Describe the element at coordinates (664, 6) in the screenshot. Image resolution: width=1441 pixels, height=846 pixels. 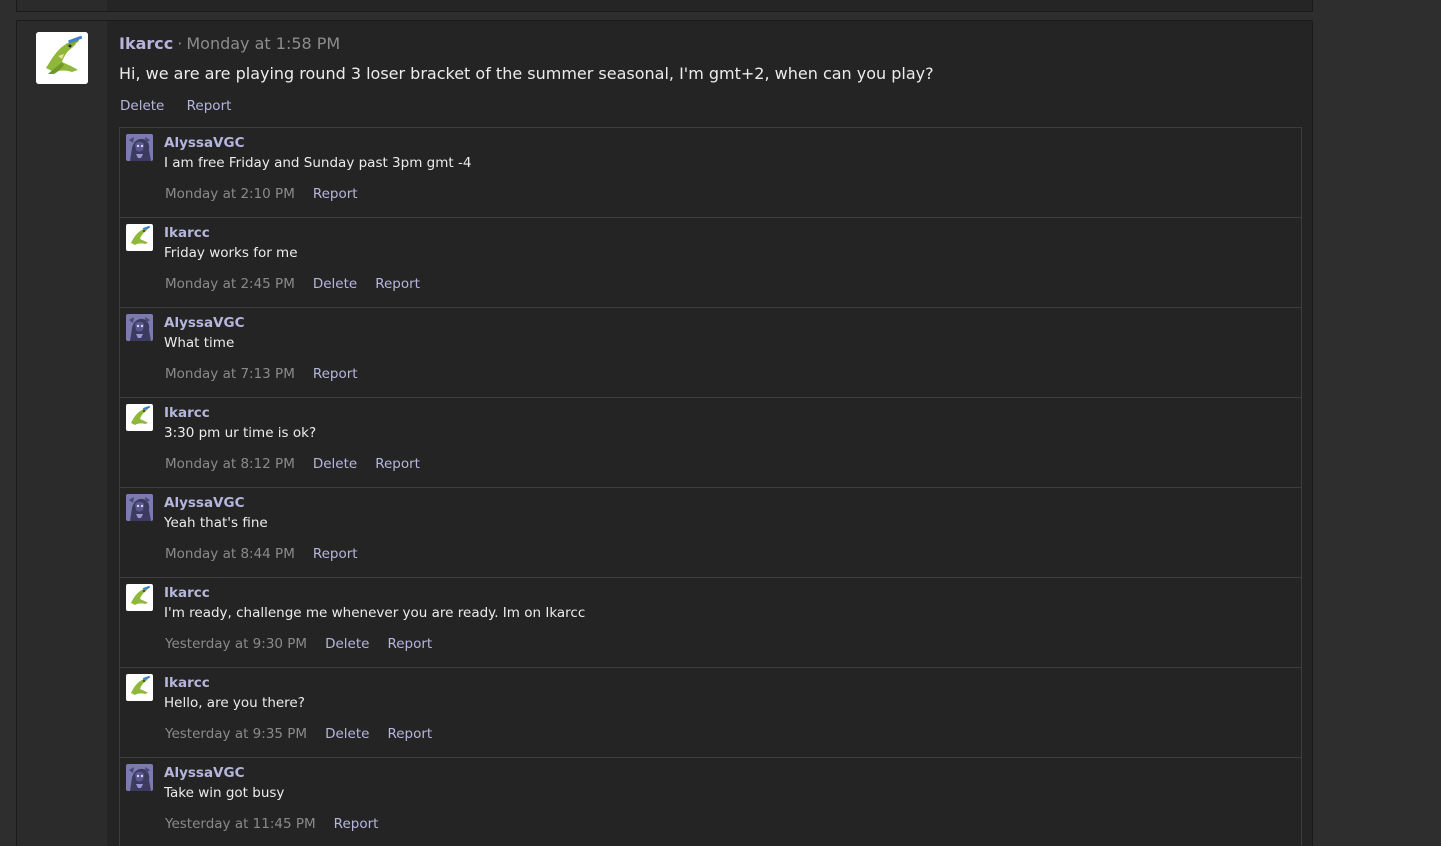
I see `previous-message-block` at that location.